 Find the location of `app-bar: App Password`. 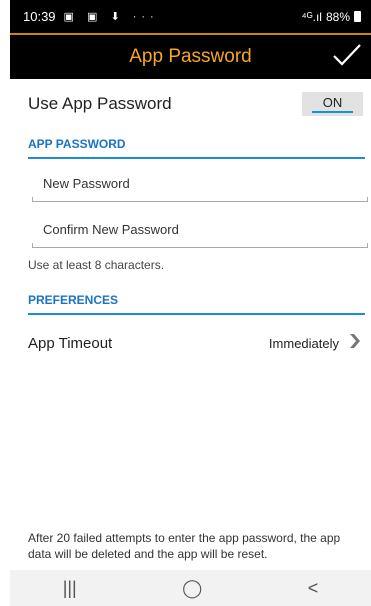

app-bar: App Password is located at coordinates (190, 56).